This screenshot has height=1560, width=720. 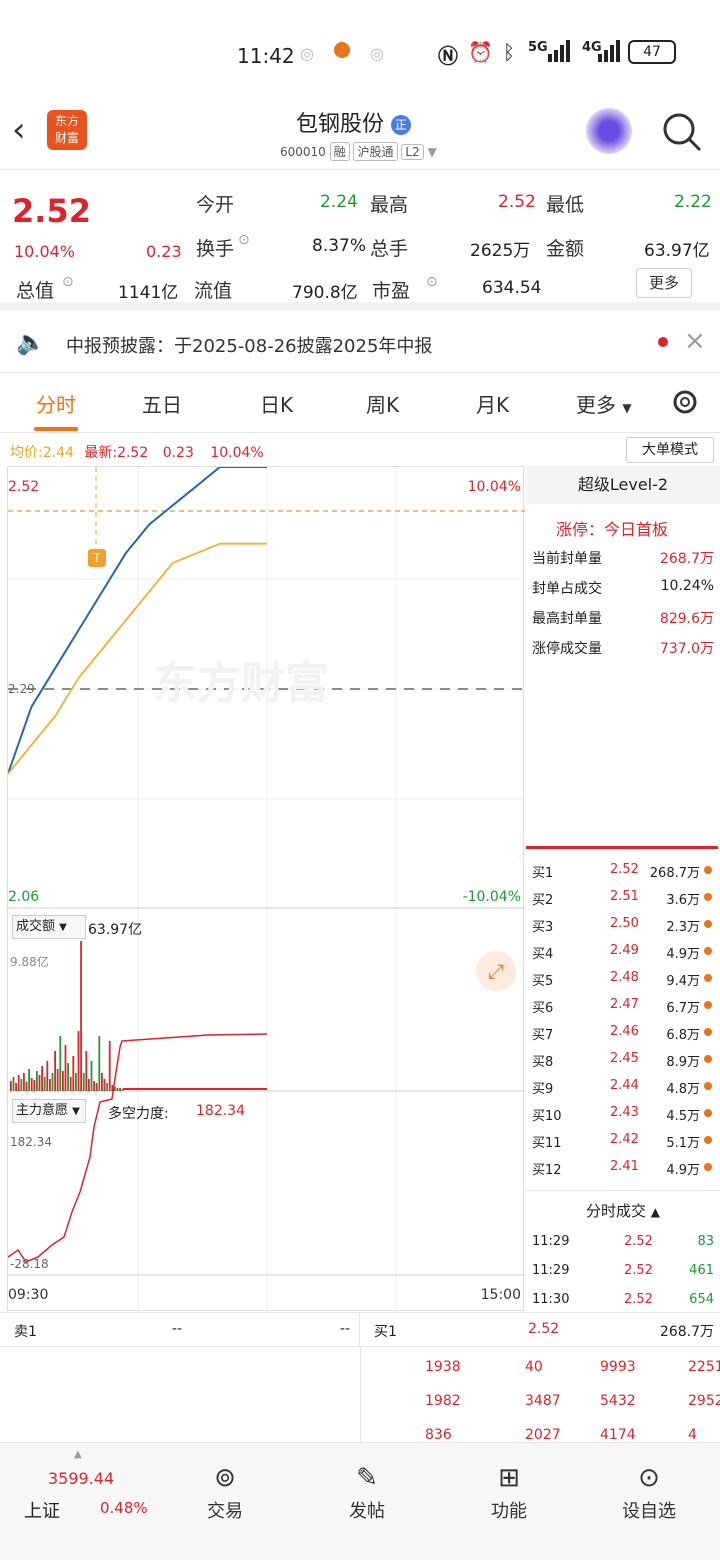 I want to click on stock-title: 包钢股份 正, so click(x=354, y=122).